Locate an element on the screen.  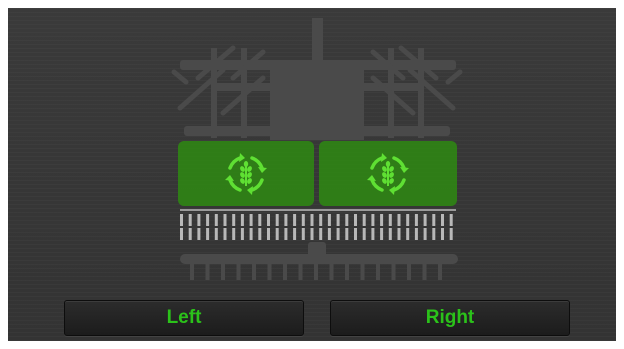
section-right is located at coordinates (388, 173).